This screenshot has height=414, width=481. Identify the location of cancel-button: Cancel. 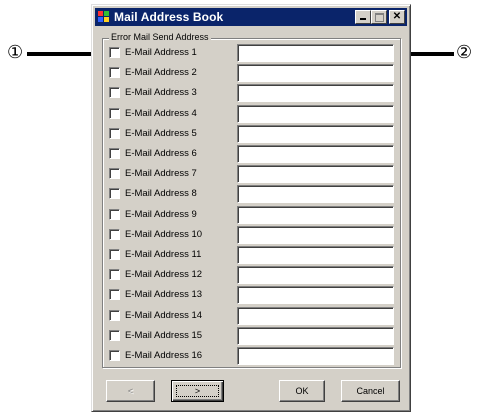
(370, 391).